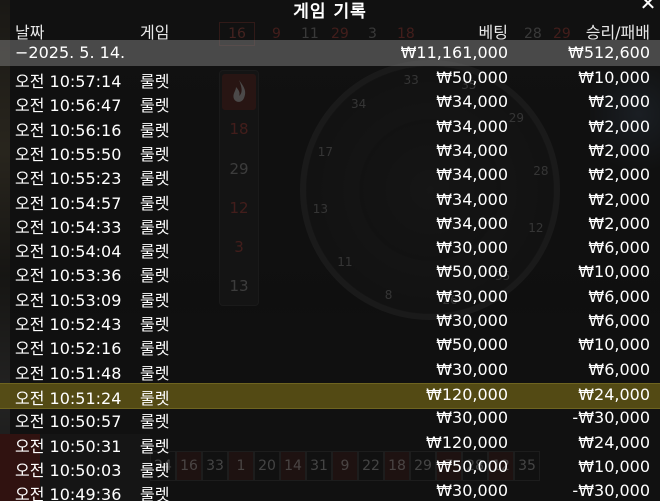  Describe the element at coordinates (330, 274) in the screenshot. I see `table-row: 오전 10:53:36 룰렛 ₩50,000 ₩10,000` at that location.